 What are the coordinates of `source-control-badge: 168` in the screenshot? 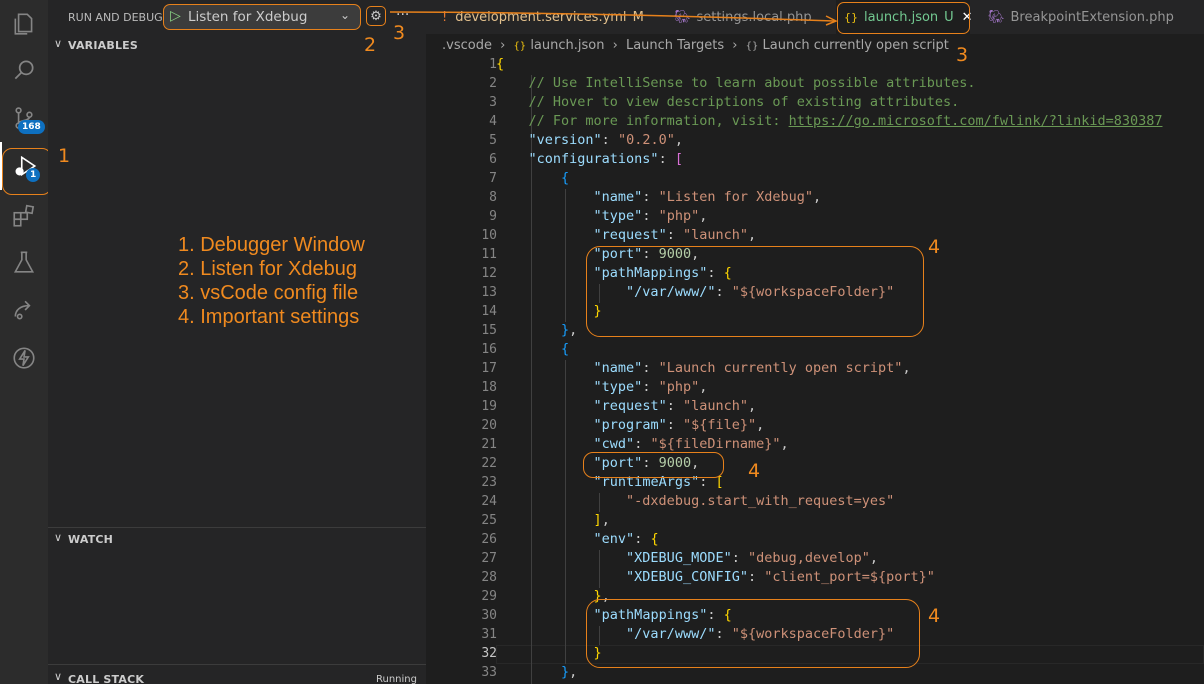 It's located at (31, 127).